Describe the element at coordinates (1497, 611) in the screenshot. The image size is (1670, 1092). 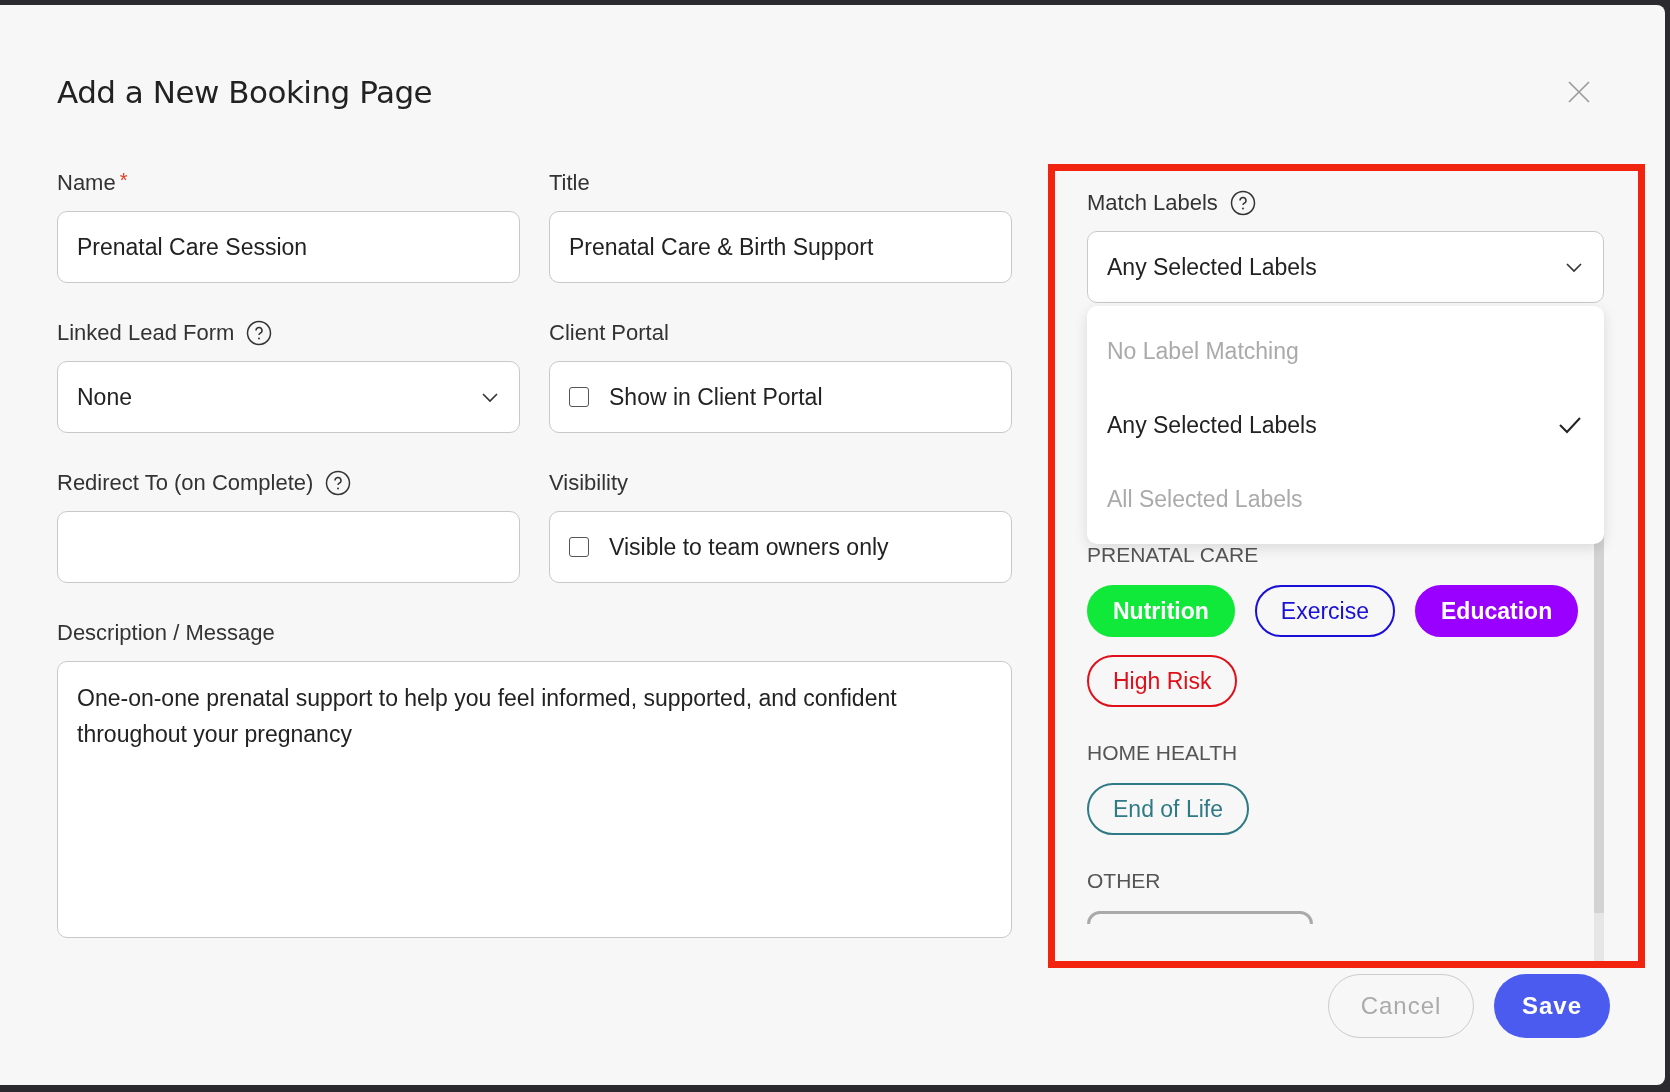
I see `label-pill: Education` at that location.